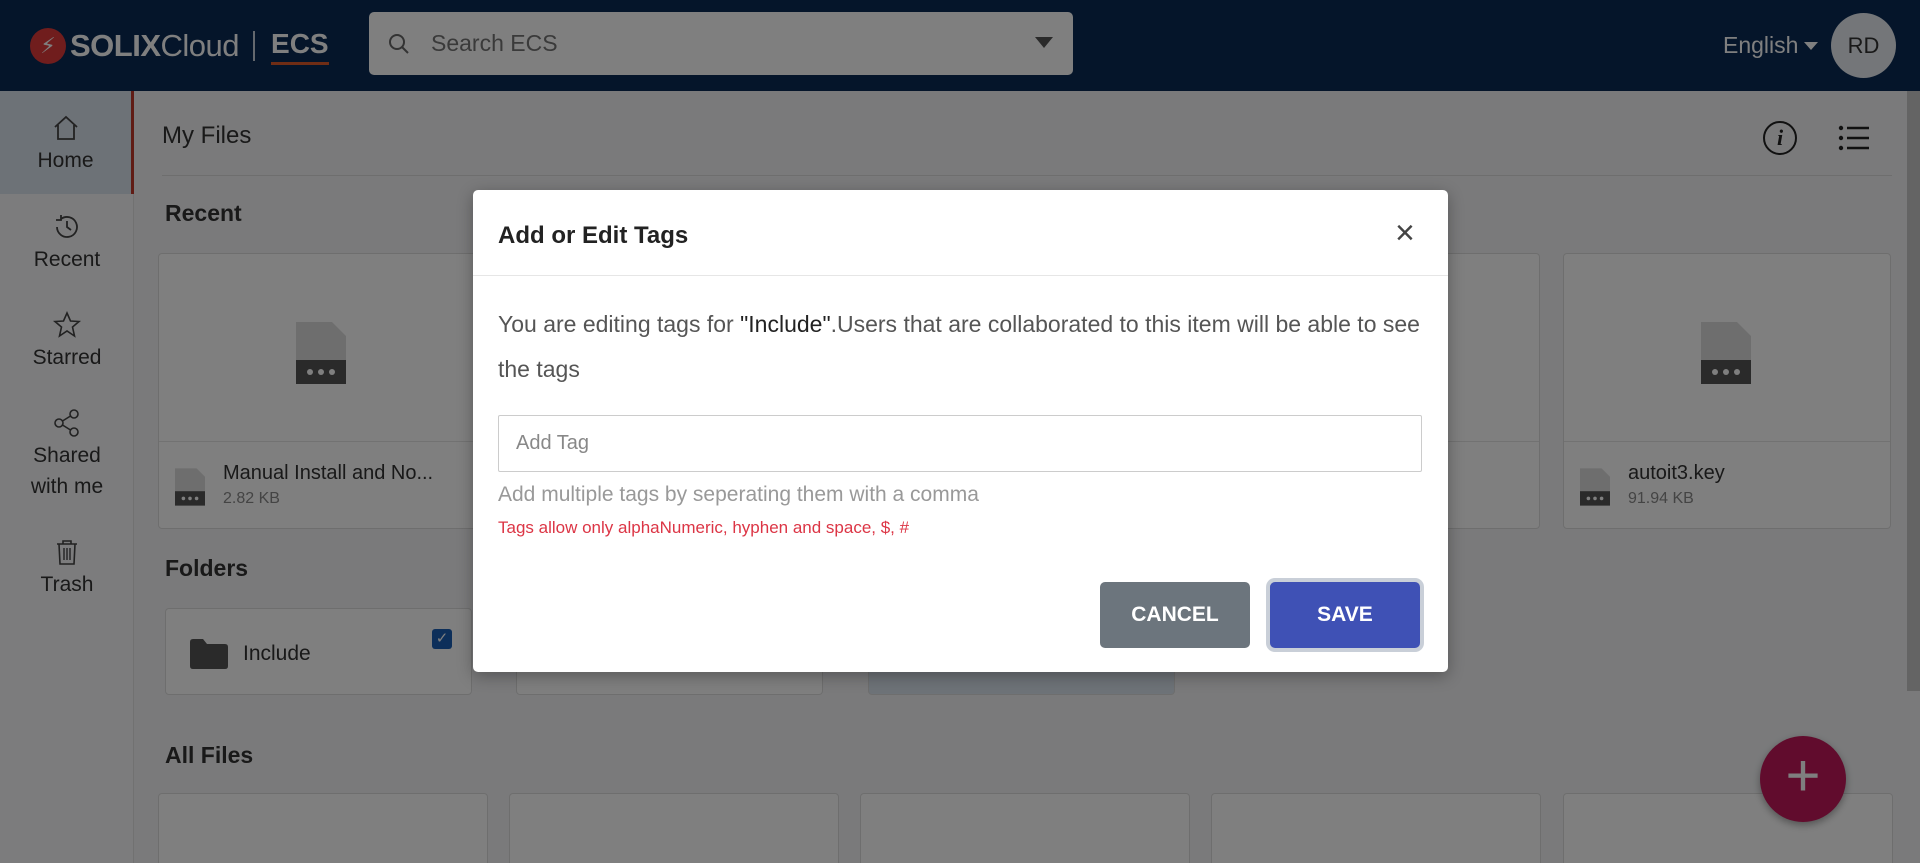 This screenshot has width=1920, height=863. I want to click on cancel-button: CANCEL, so click(1175, 615).